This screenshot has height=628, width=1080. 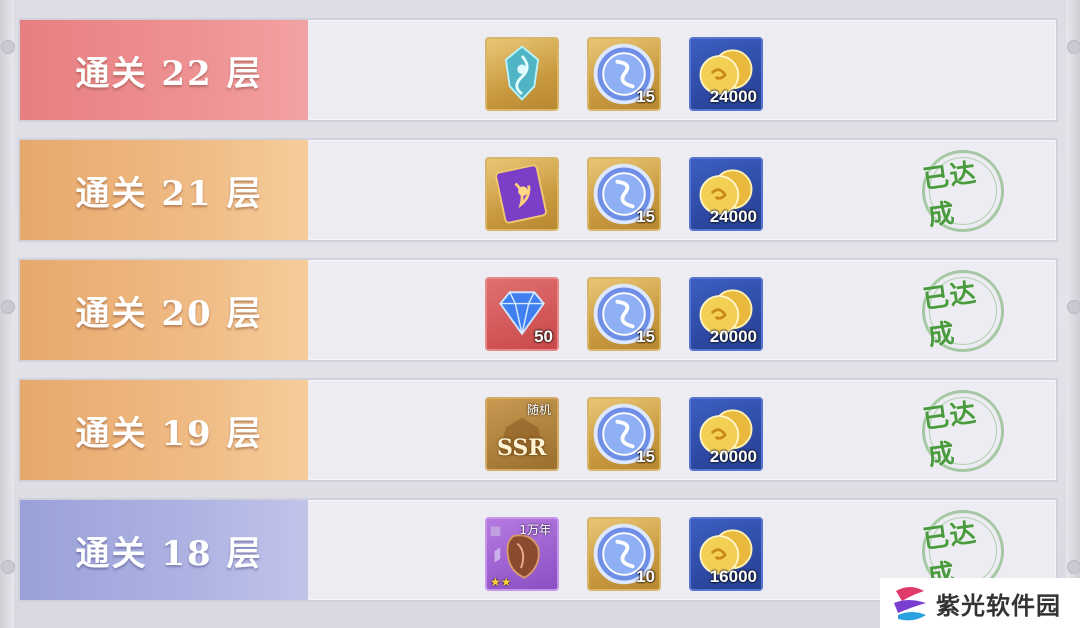 What do you see at coordinates (169, 73) in the screenshot?
I see `floor-title: 通关 22 层` at bounding box center [169, 73].